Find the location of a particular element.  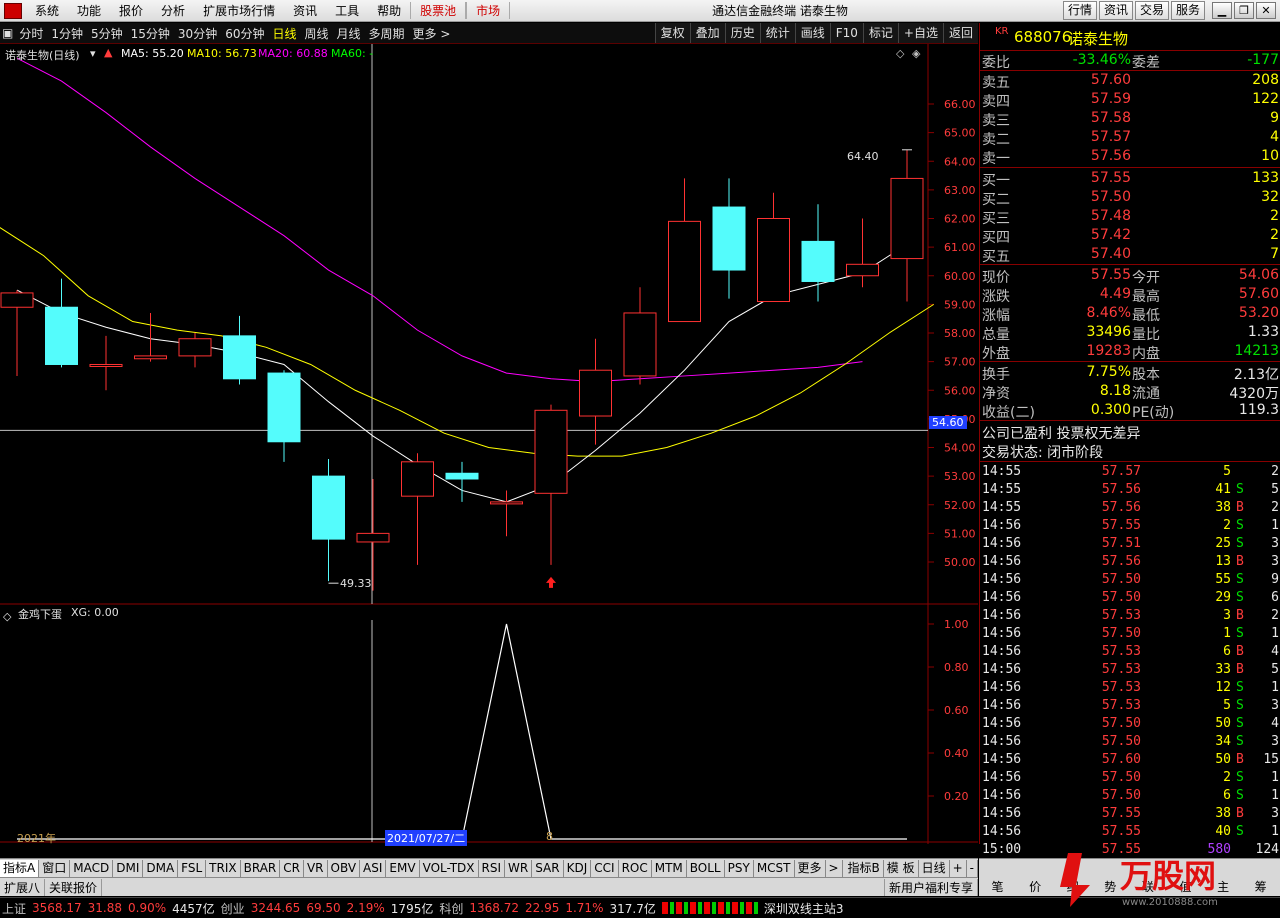

stat-label: 股本 is located at coordinates (1146, 375).